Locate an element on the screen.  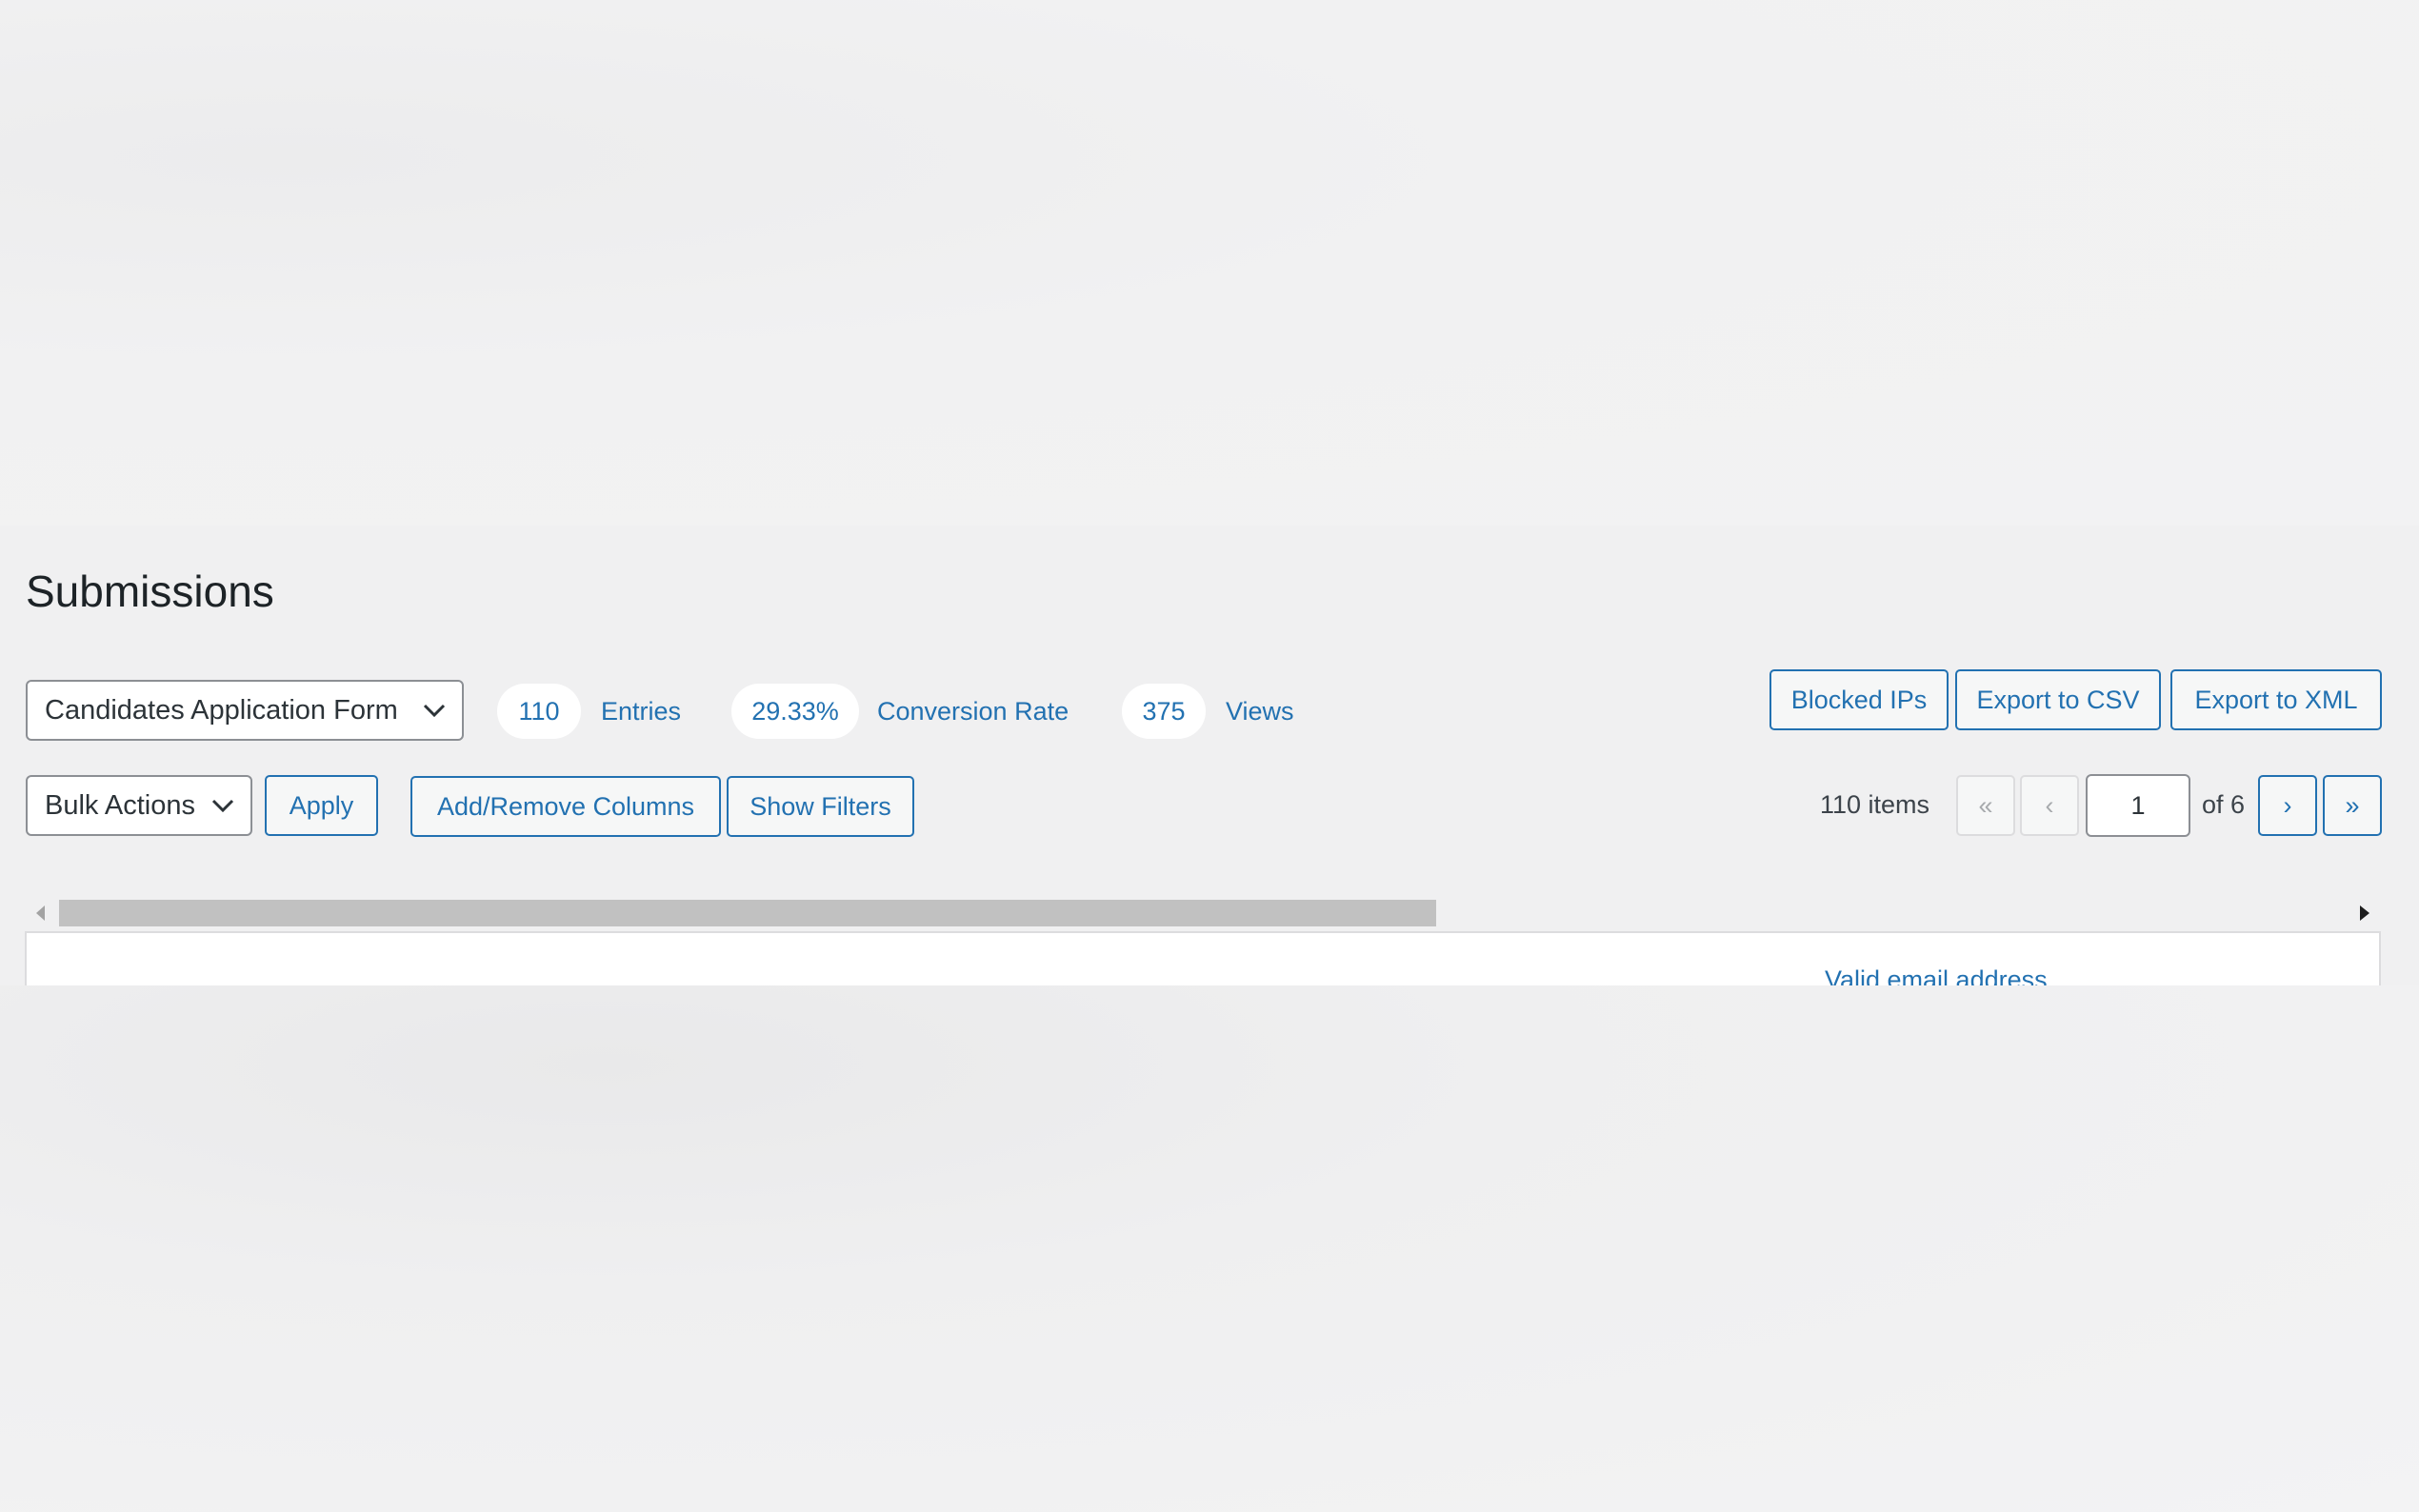
views-count: 375 is located at coordinates (1164, 711).